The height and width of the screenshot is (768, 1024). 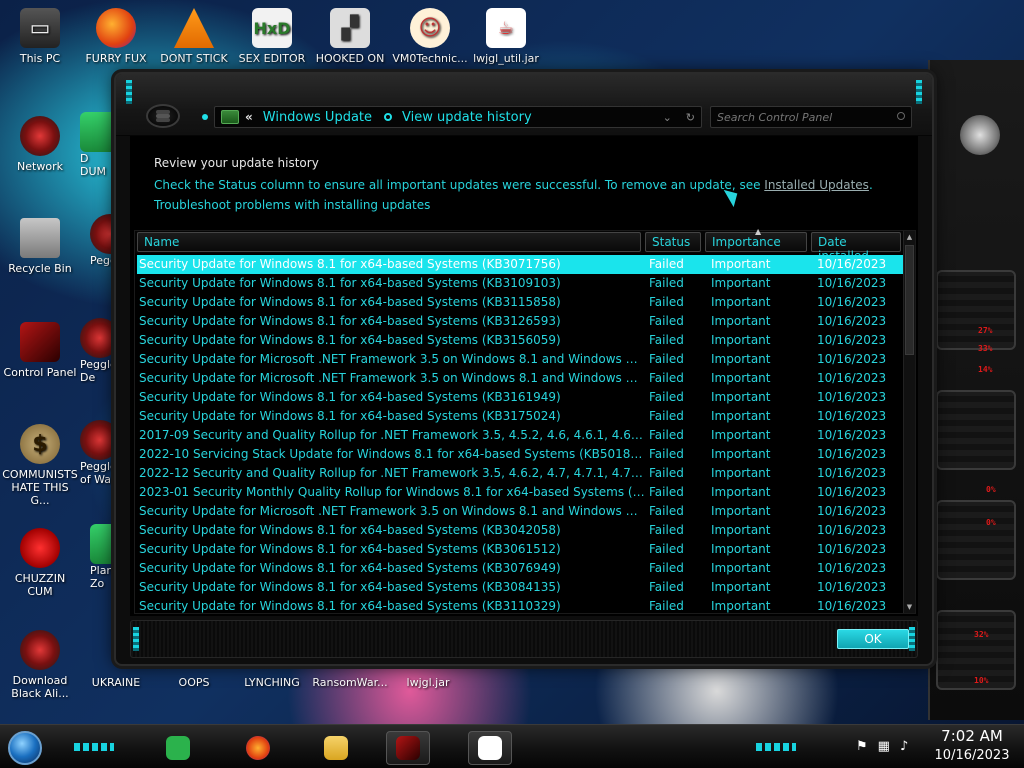 What do you see at coordinates (163, 116) in the screenshot?
I see `back-forward-button` at bounding box center [163, 116].